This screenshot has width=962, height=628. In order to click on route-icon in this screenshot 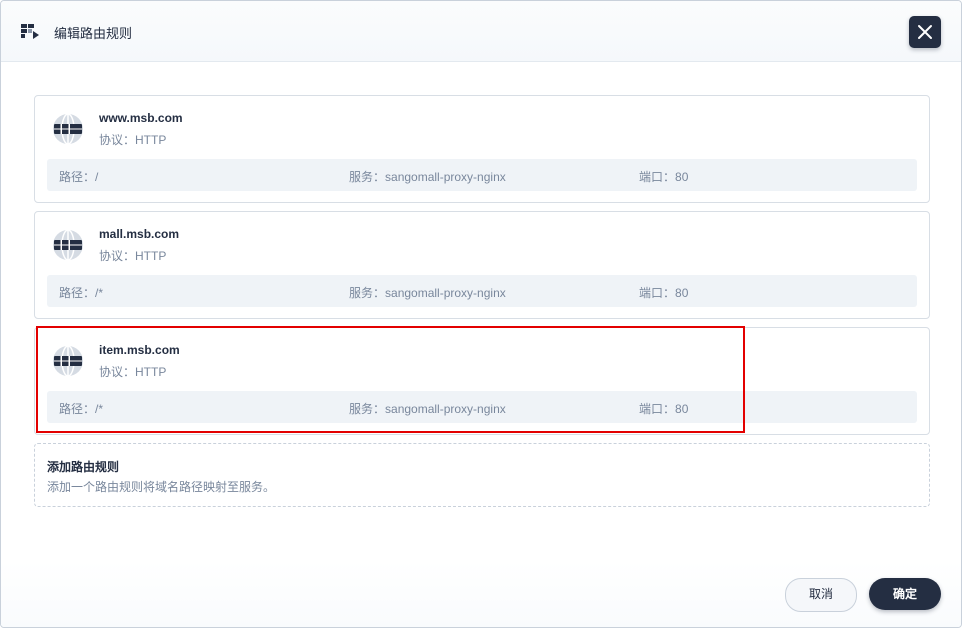, I will do `click(30, 31)`.